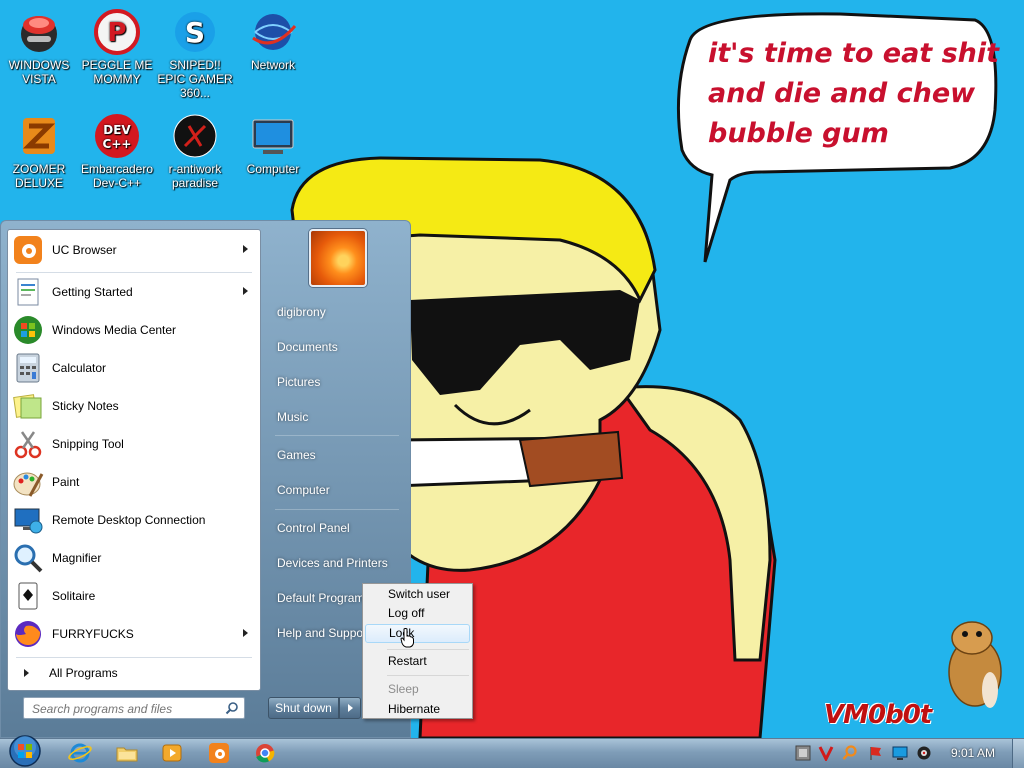 The image size is (1024, 768). I want to click on desktop-icon-zoomer: ZOOMER DELUXE, so click(39, 151).